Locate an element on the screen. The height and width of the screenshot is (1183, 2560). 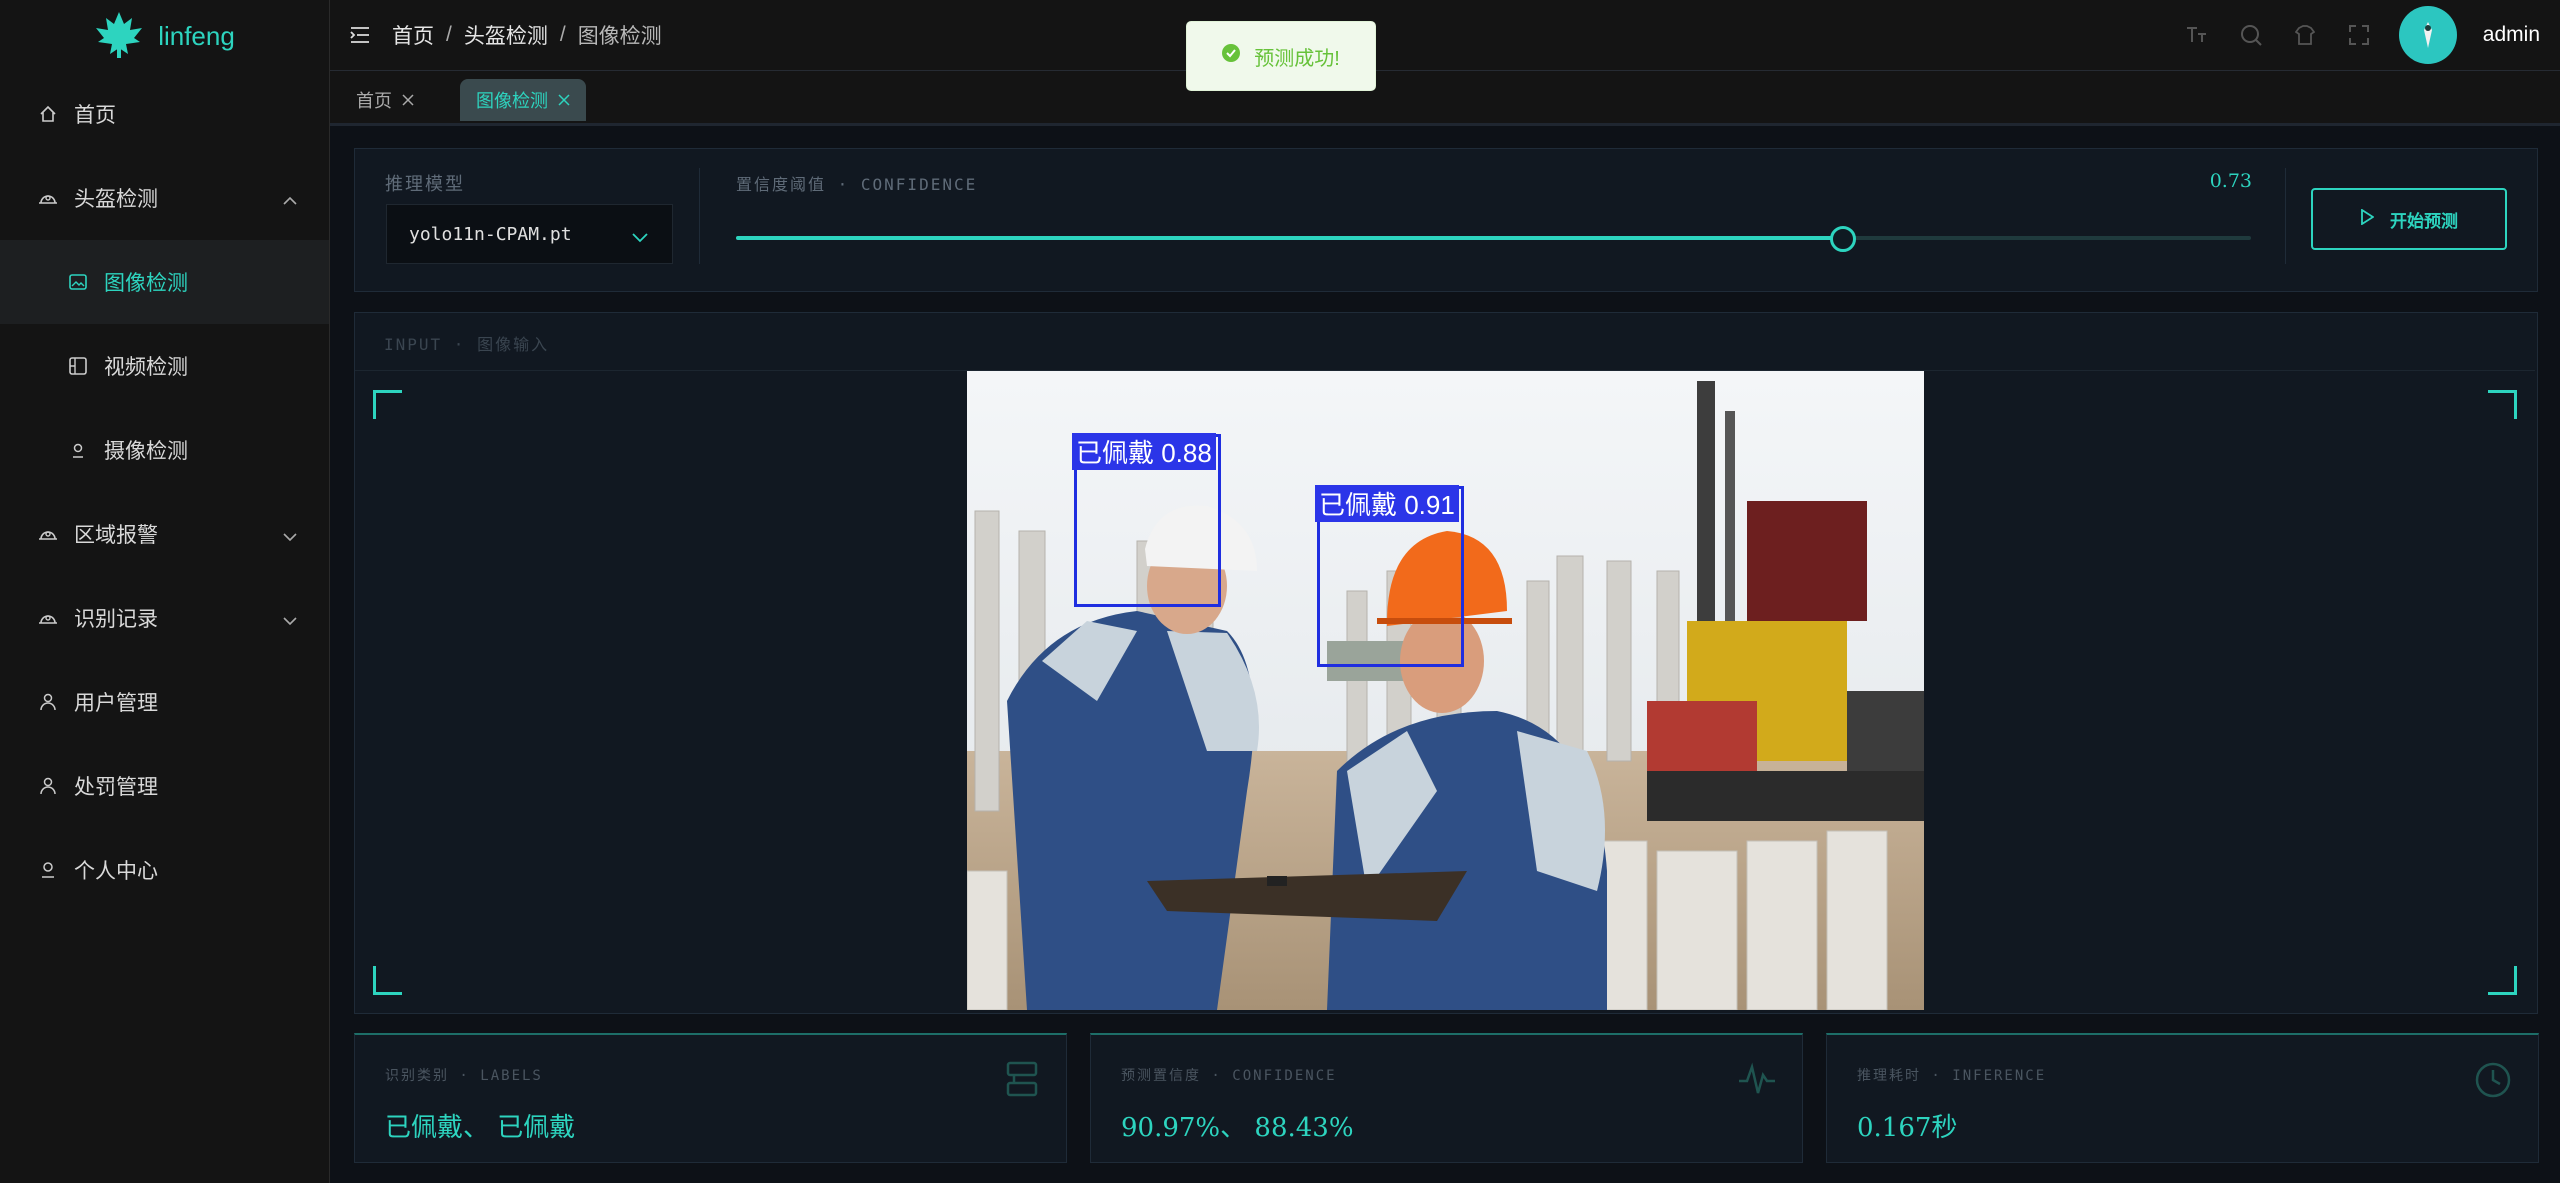
sidebar-item-profile: 个人中心 is located at coordinates (164, 870).